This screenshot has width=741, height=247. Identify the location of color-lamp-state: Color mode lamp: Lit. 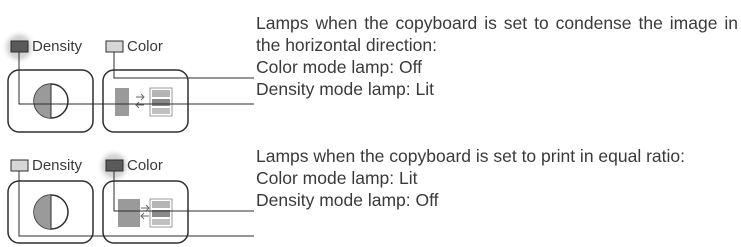
(337, 178).